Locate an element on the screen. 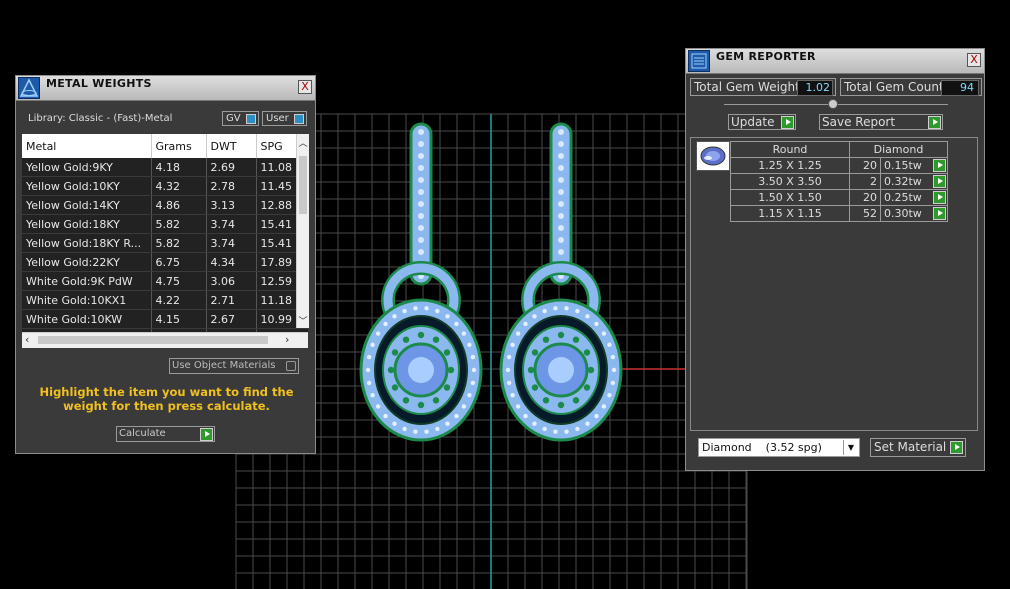 Image resolution: width=1010 pixels, height=589 pixels. scroll-left-icon: ‹ is located at coordinates (27, 339).